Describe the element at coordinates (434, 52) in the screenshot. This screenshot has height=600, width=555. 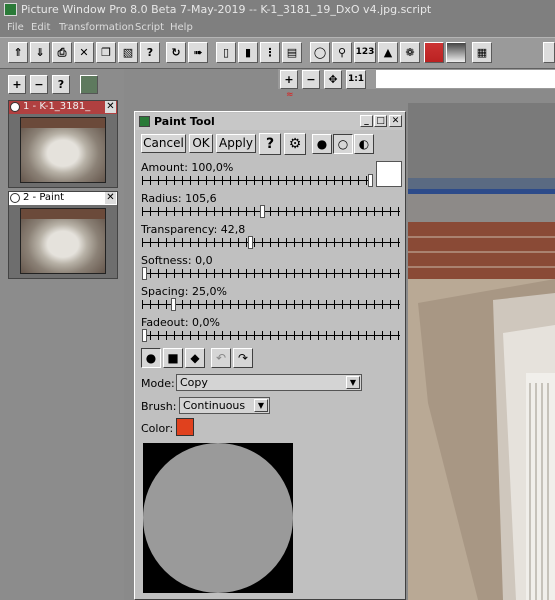
I see `gradient-icon` at that location.